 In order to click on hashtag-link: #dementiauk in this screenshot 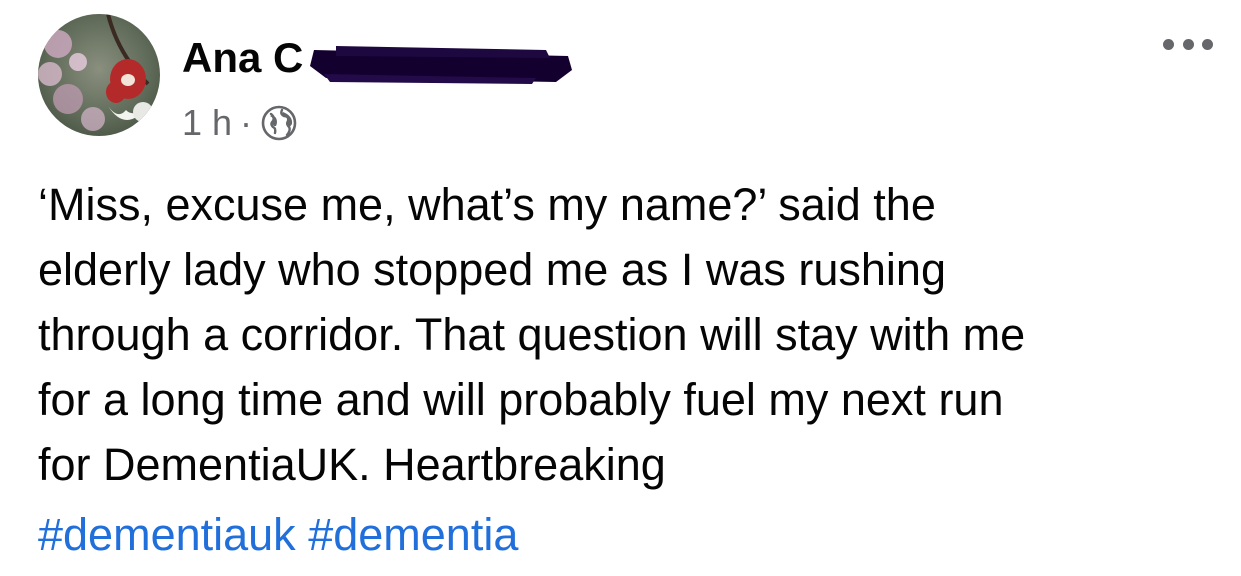, I will do `click(167, 534)`.